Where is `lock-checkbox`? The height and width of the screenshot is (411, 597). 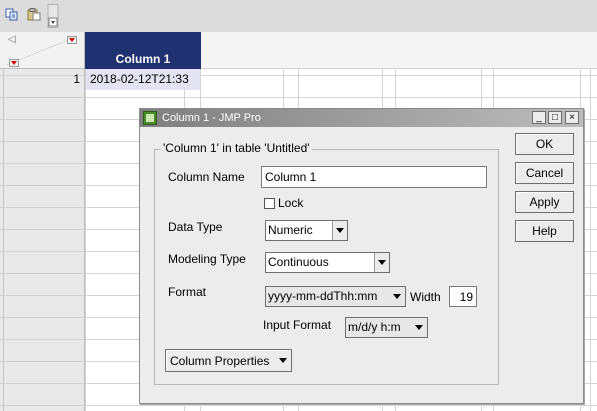
lock-checkbox is located at coordinates (269, 203).